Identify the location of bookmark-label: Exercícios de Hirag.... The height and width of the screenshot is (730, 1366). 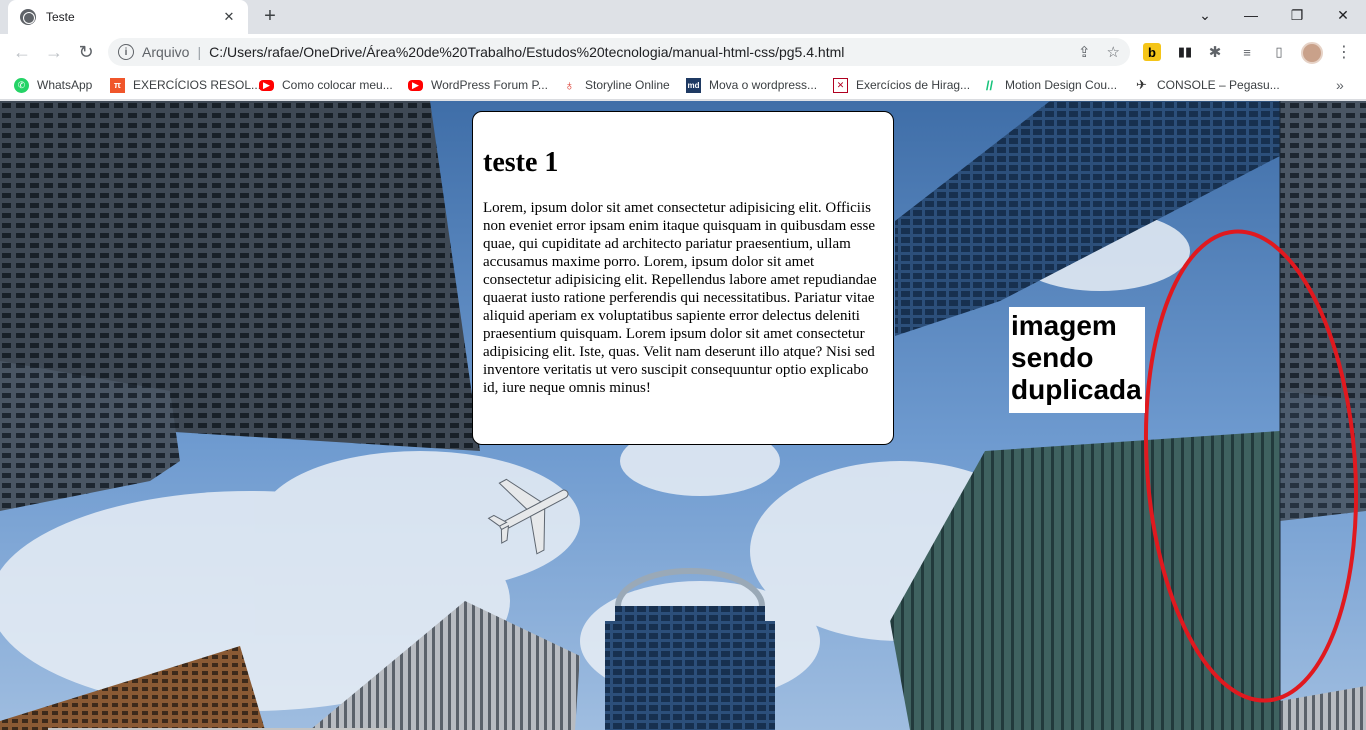
(913, 85).